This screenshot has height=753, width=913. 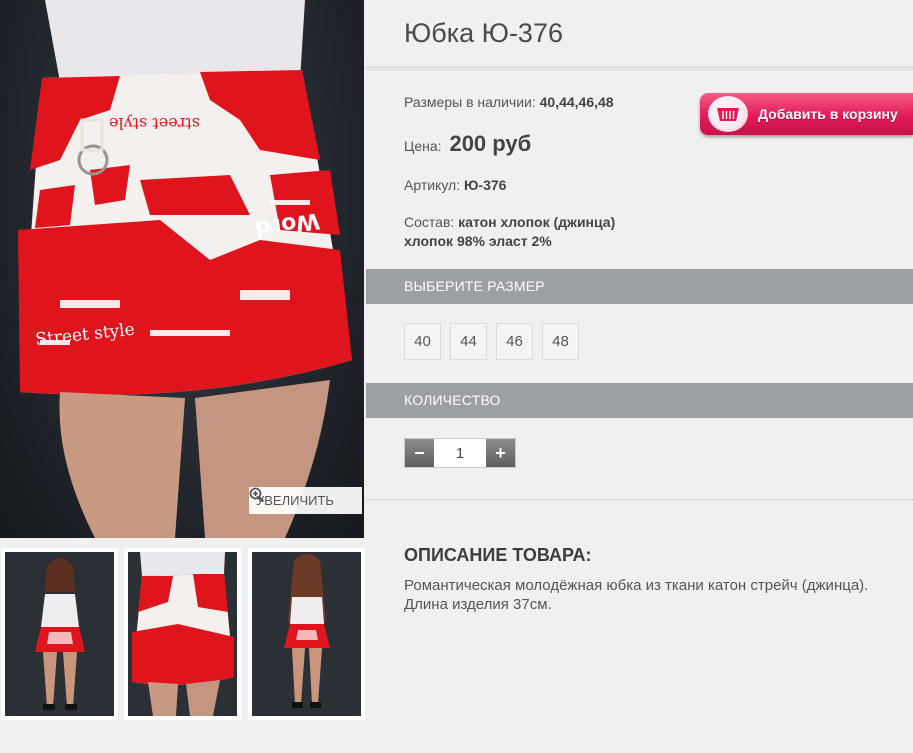 What do you see at coordinates (154, 123) in the screenshot?
I see `svg-text: street style` at bounding box center [154, 123].